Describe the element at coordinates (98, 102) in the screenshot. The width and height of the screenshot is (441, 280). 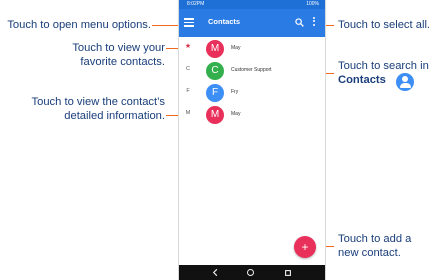
I see `callout-details-line1: Touch to view the contact’s` at that location.